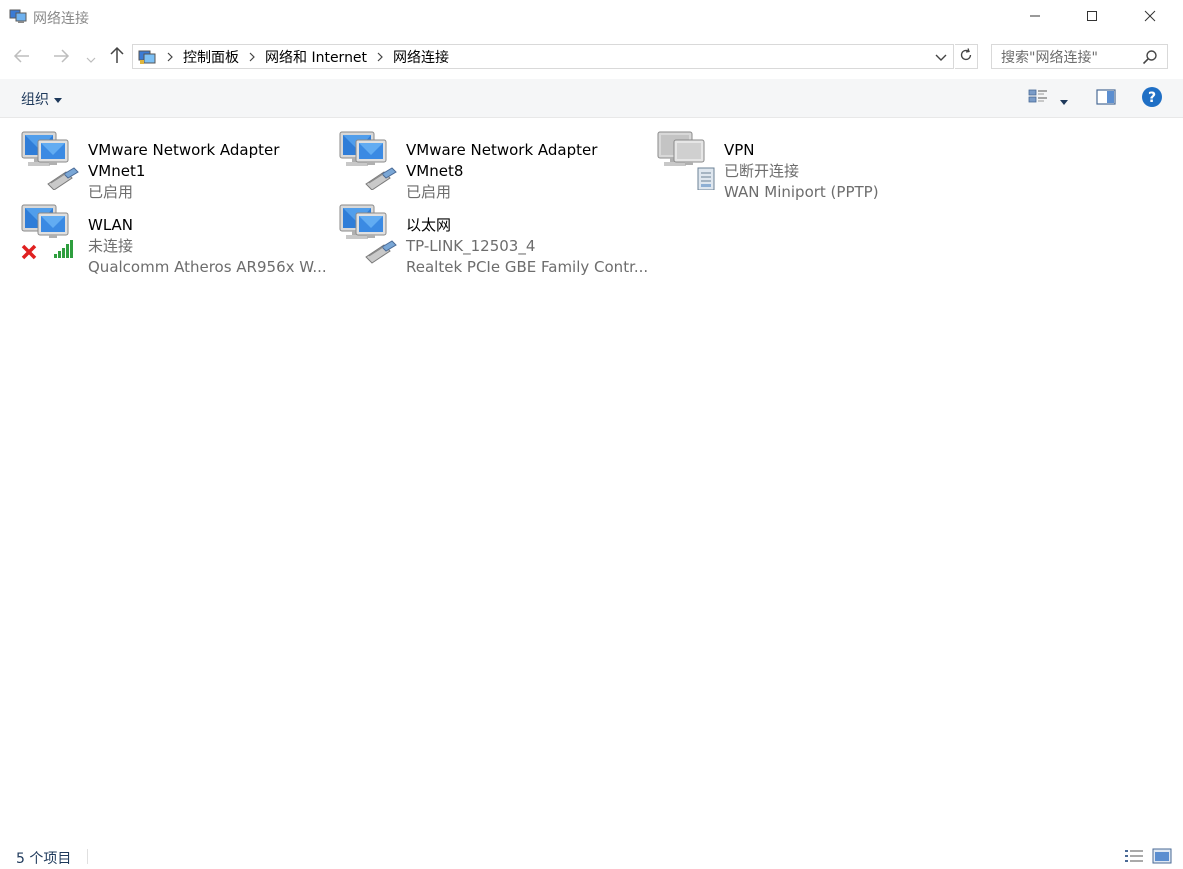 This screenshot has height=869, width=1183. I want to click on view-options-icon, so click(1038, 99).